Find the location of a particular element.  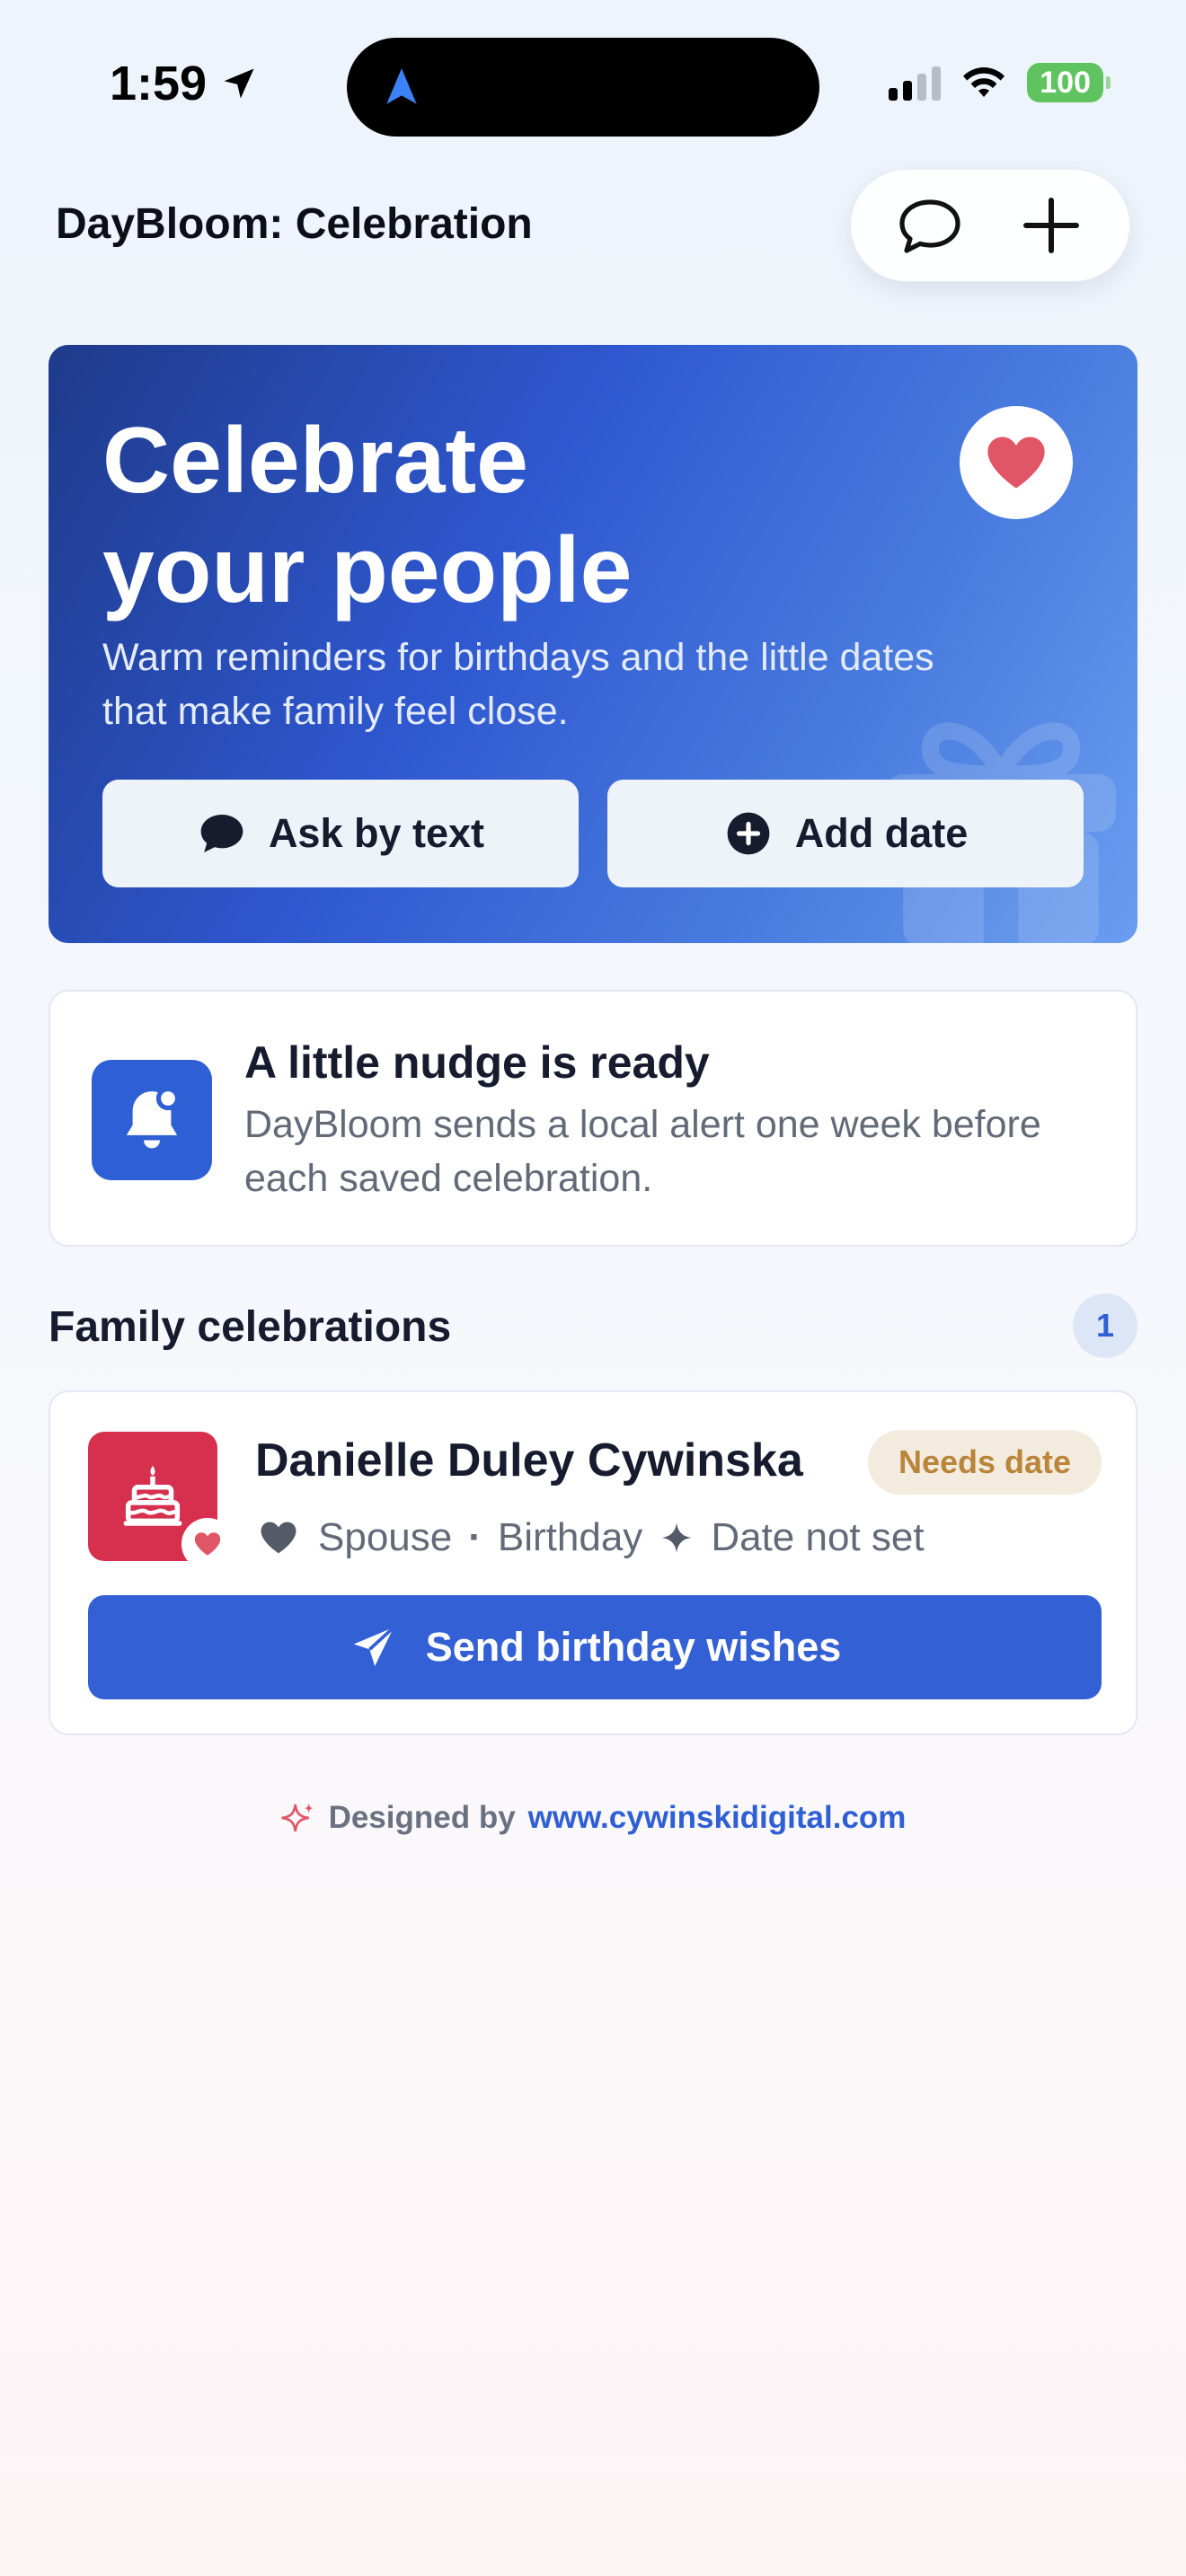

ask-by-text-label: Ask by text is located at coordinates (376, 833).